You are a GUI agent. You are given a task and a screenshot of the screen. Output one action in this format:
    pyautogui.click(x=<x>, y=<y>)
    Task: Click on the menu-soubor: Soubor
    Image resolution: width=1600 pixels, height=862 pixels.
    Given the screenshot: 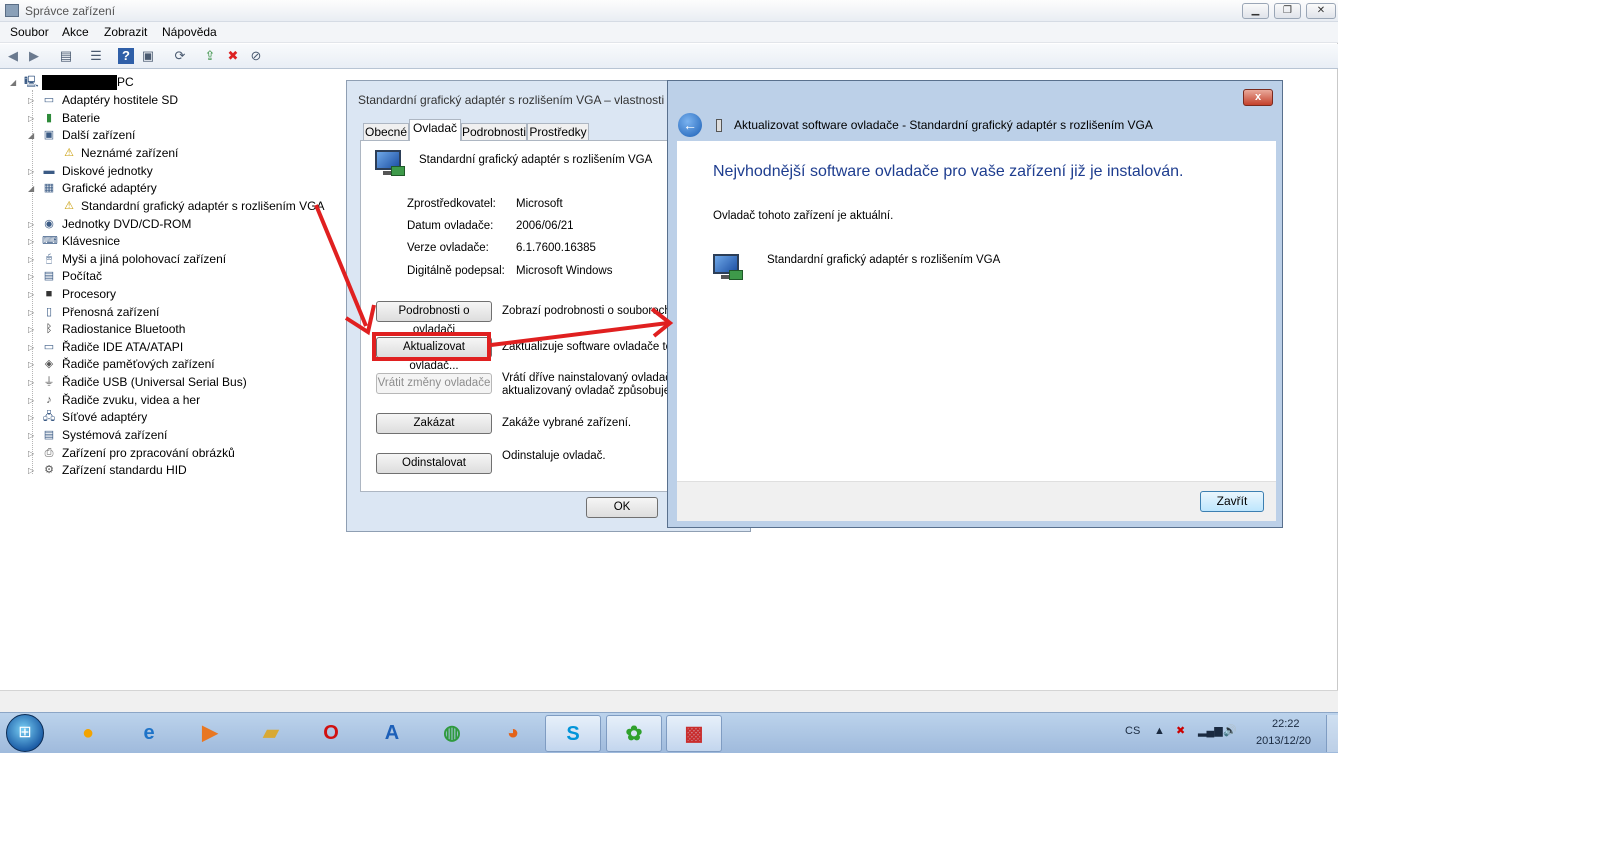 What is the action you would take?
    pyautogui.click(x=29, y=32)
    